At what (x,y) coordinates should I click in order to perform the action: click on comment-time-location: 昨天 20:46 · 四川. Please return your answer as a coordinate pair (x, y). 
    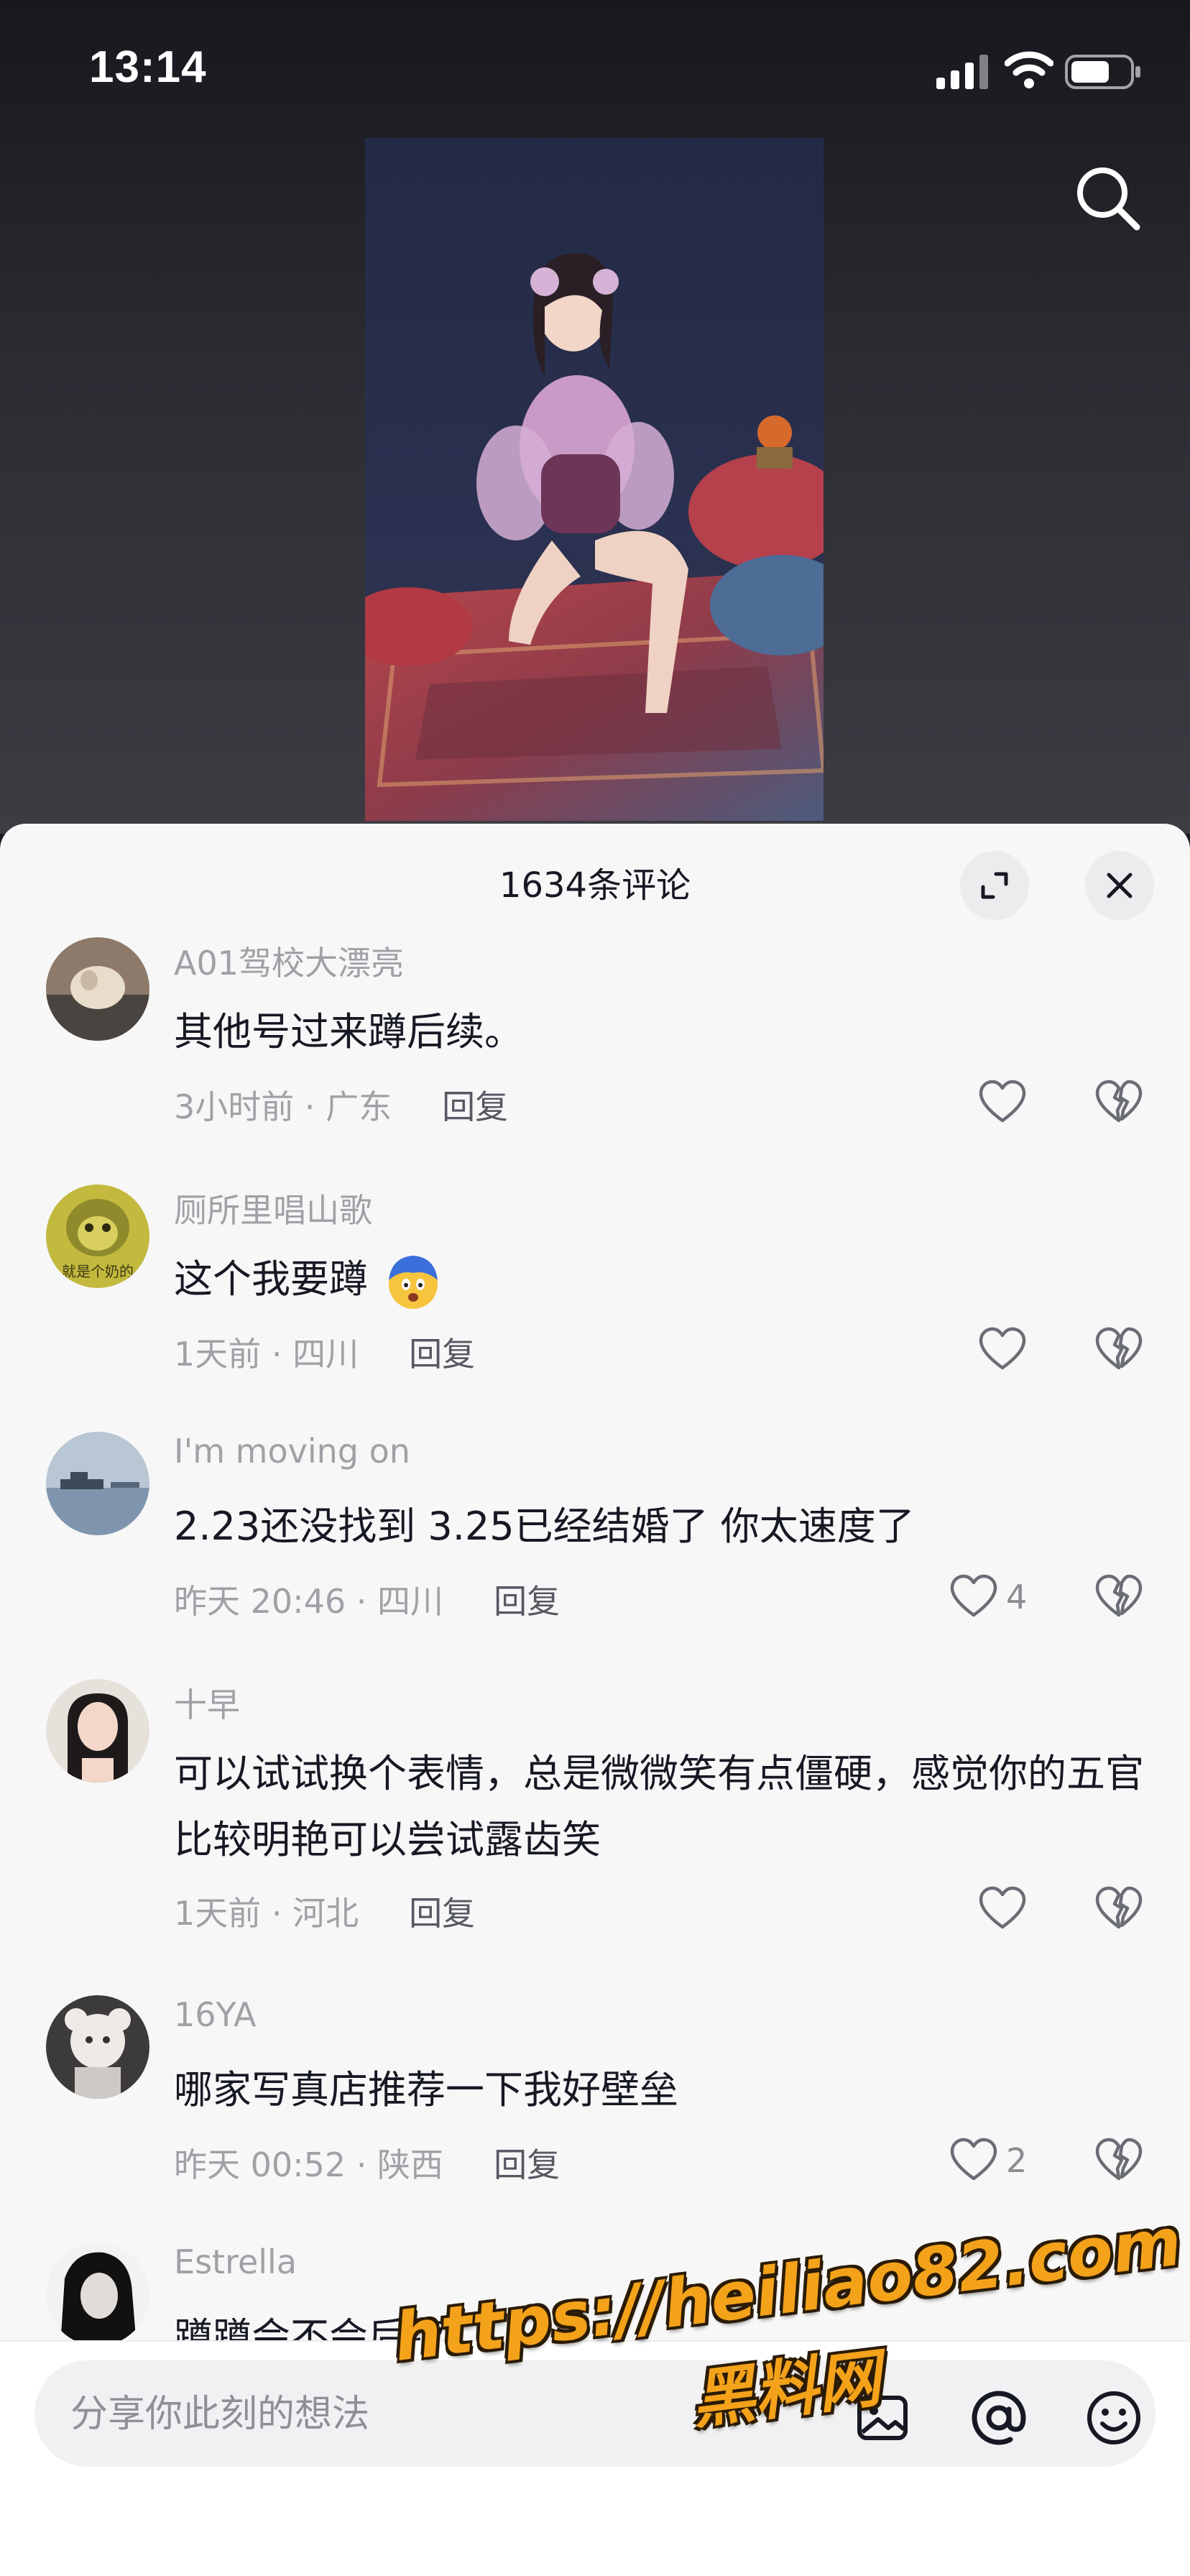
    Looking at the image, I should click on (309, 1601).